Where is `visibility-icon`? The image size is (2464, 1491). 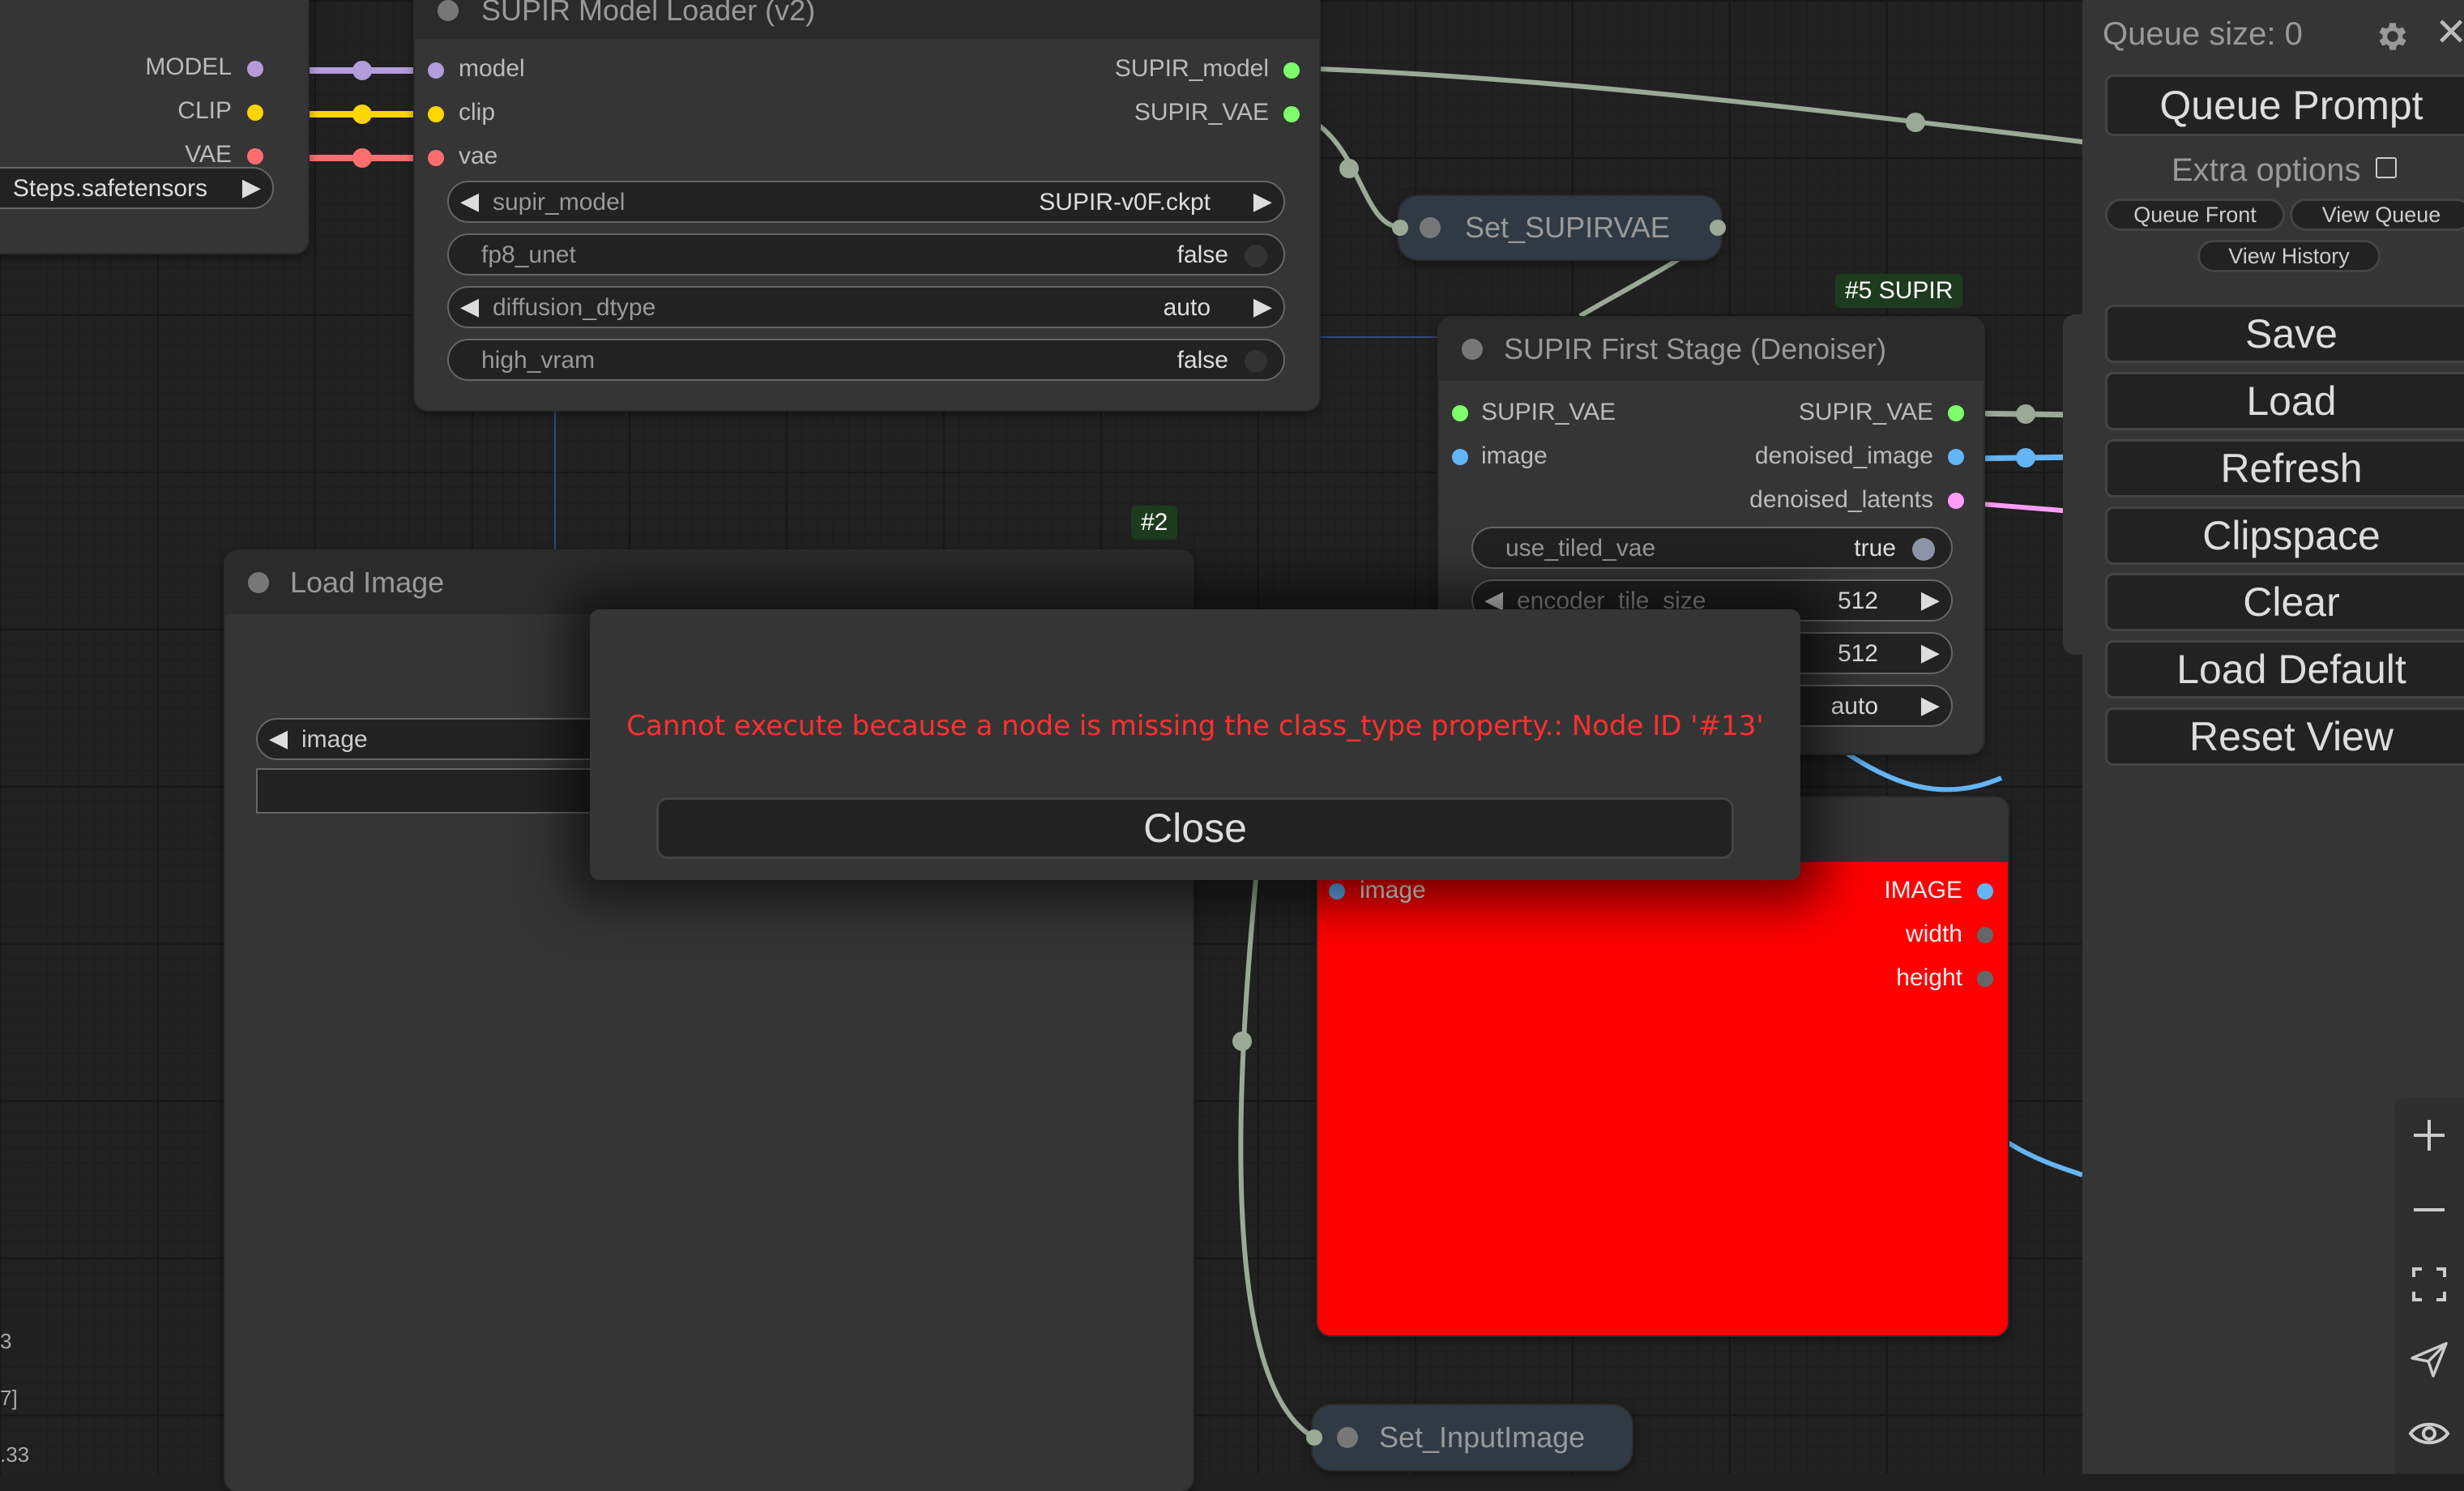
visibility-icon is located at coordinates (2429, 1433).